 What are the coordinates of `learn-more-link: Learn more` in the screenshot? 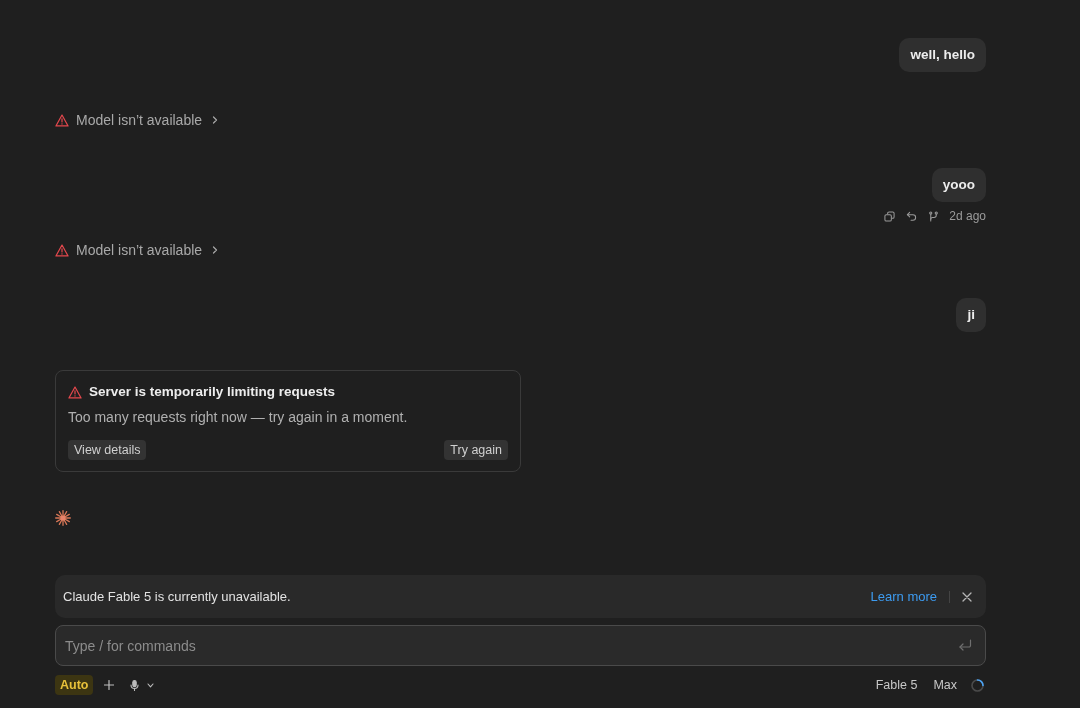 It's located at (903, 596).